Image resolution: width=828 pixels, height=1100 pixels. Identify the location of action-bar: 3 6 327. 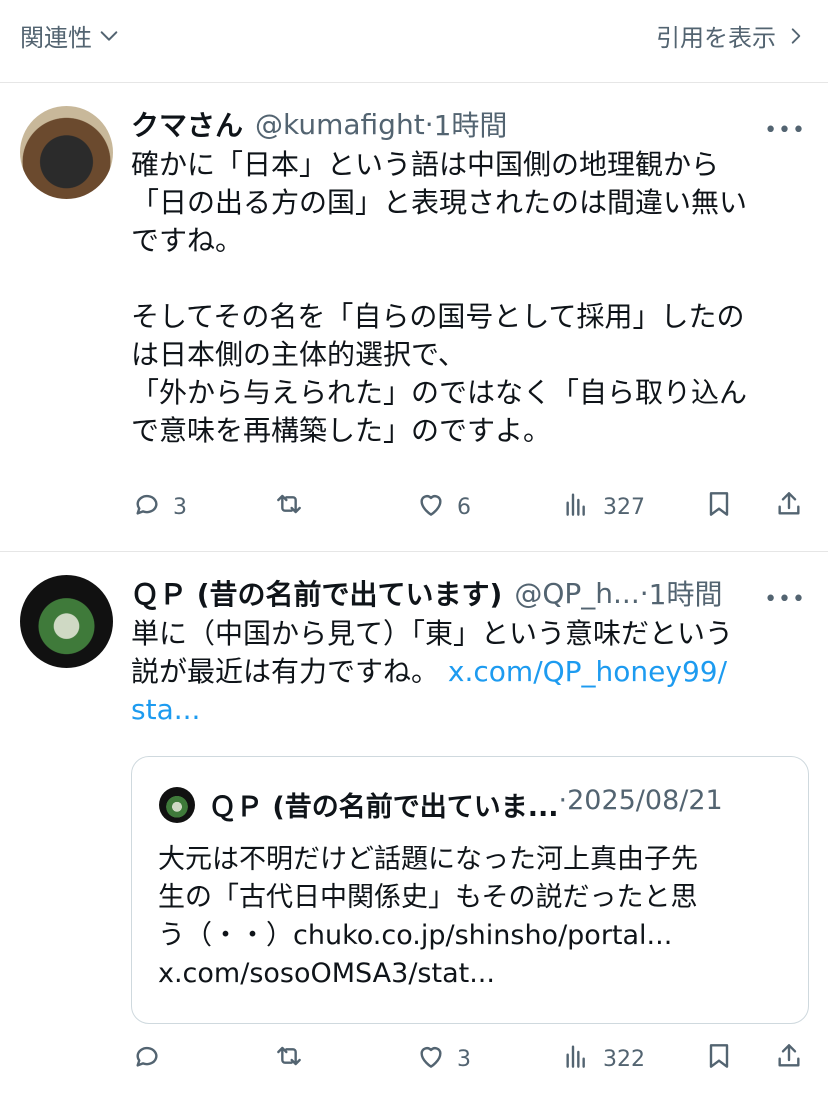
(471, 508).